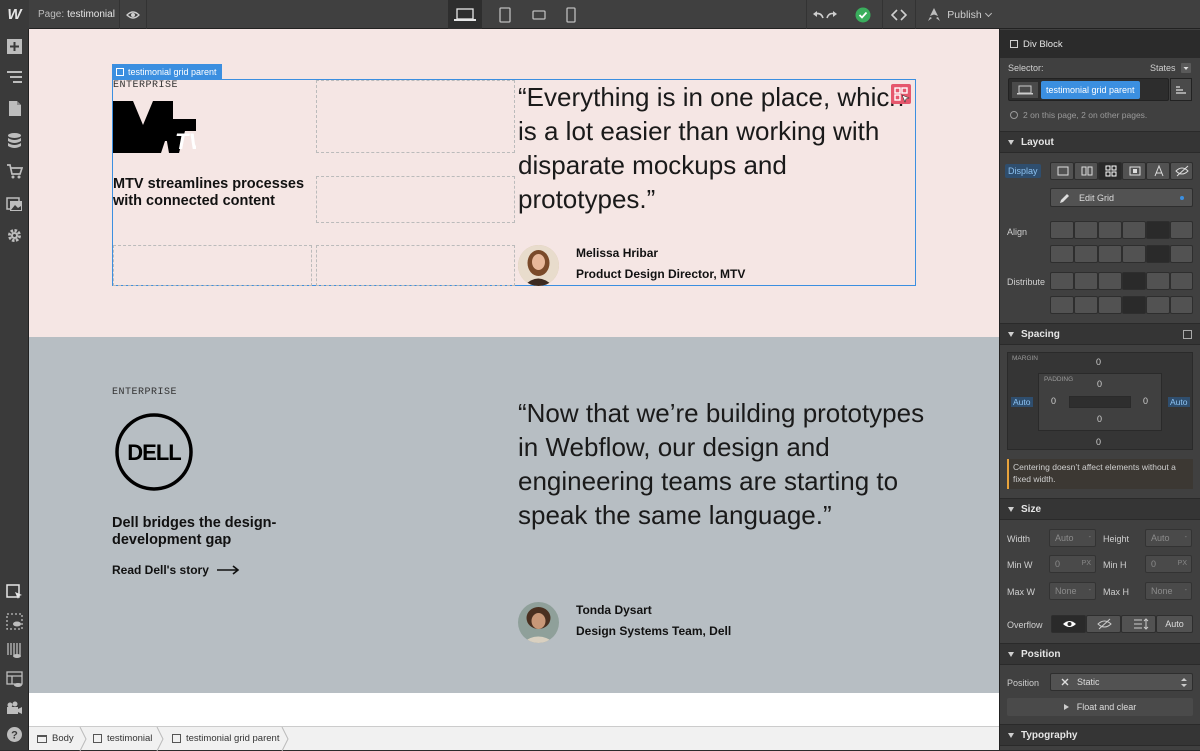  Describe the element at coordinates (14, 650) in the screenshot. I see `xray-grid-icon` at that location.